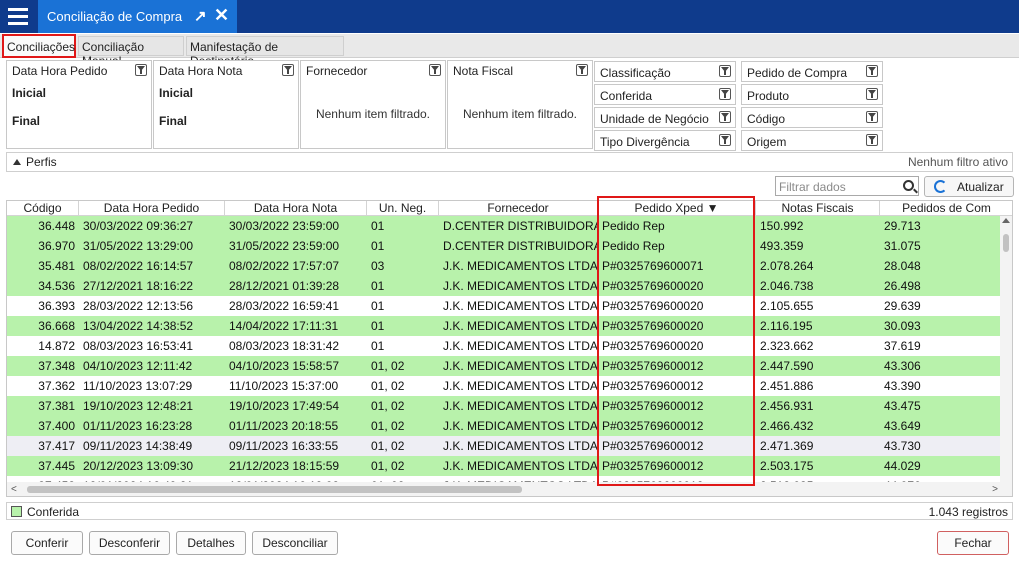  Describe the element at coordinates (43, 208) in the screenshot. I see `header-col-codigo: Código` at that location.